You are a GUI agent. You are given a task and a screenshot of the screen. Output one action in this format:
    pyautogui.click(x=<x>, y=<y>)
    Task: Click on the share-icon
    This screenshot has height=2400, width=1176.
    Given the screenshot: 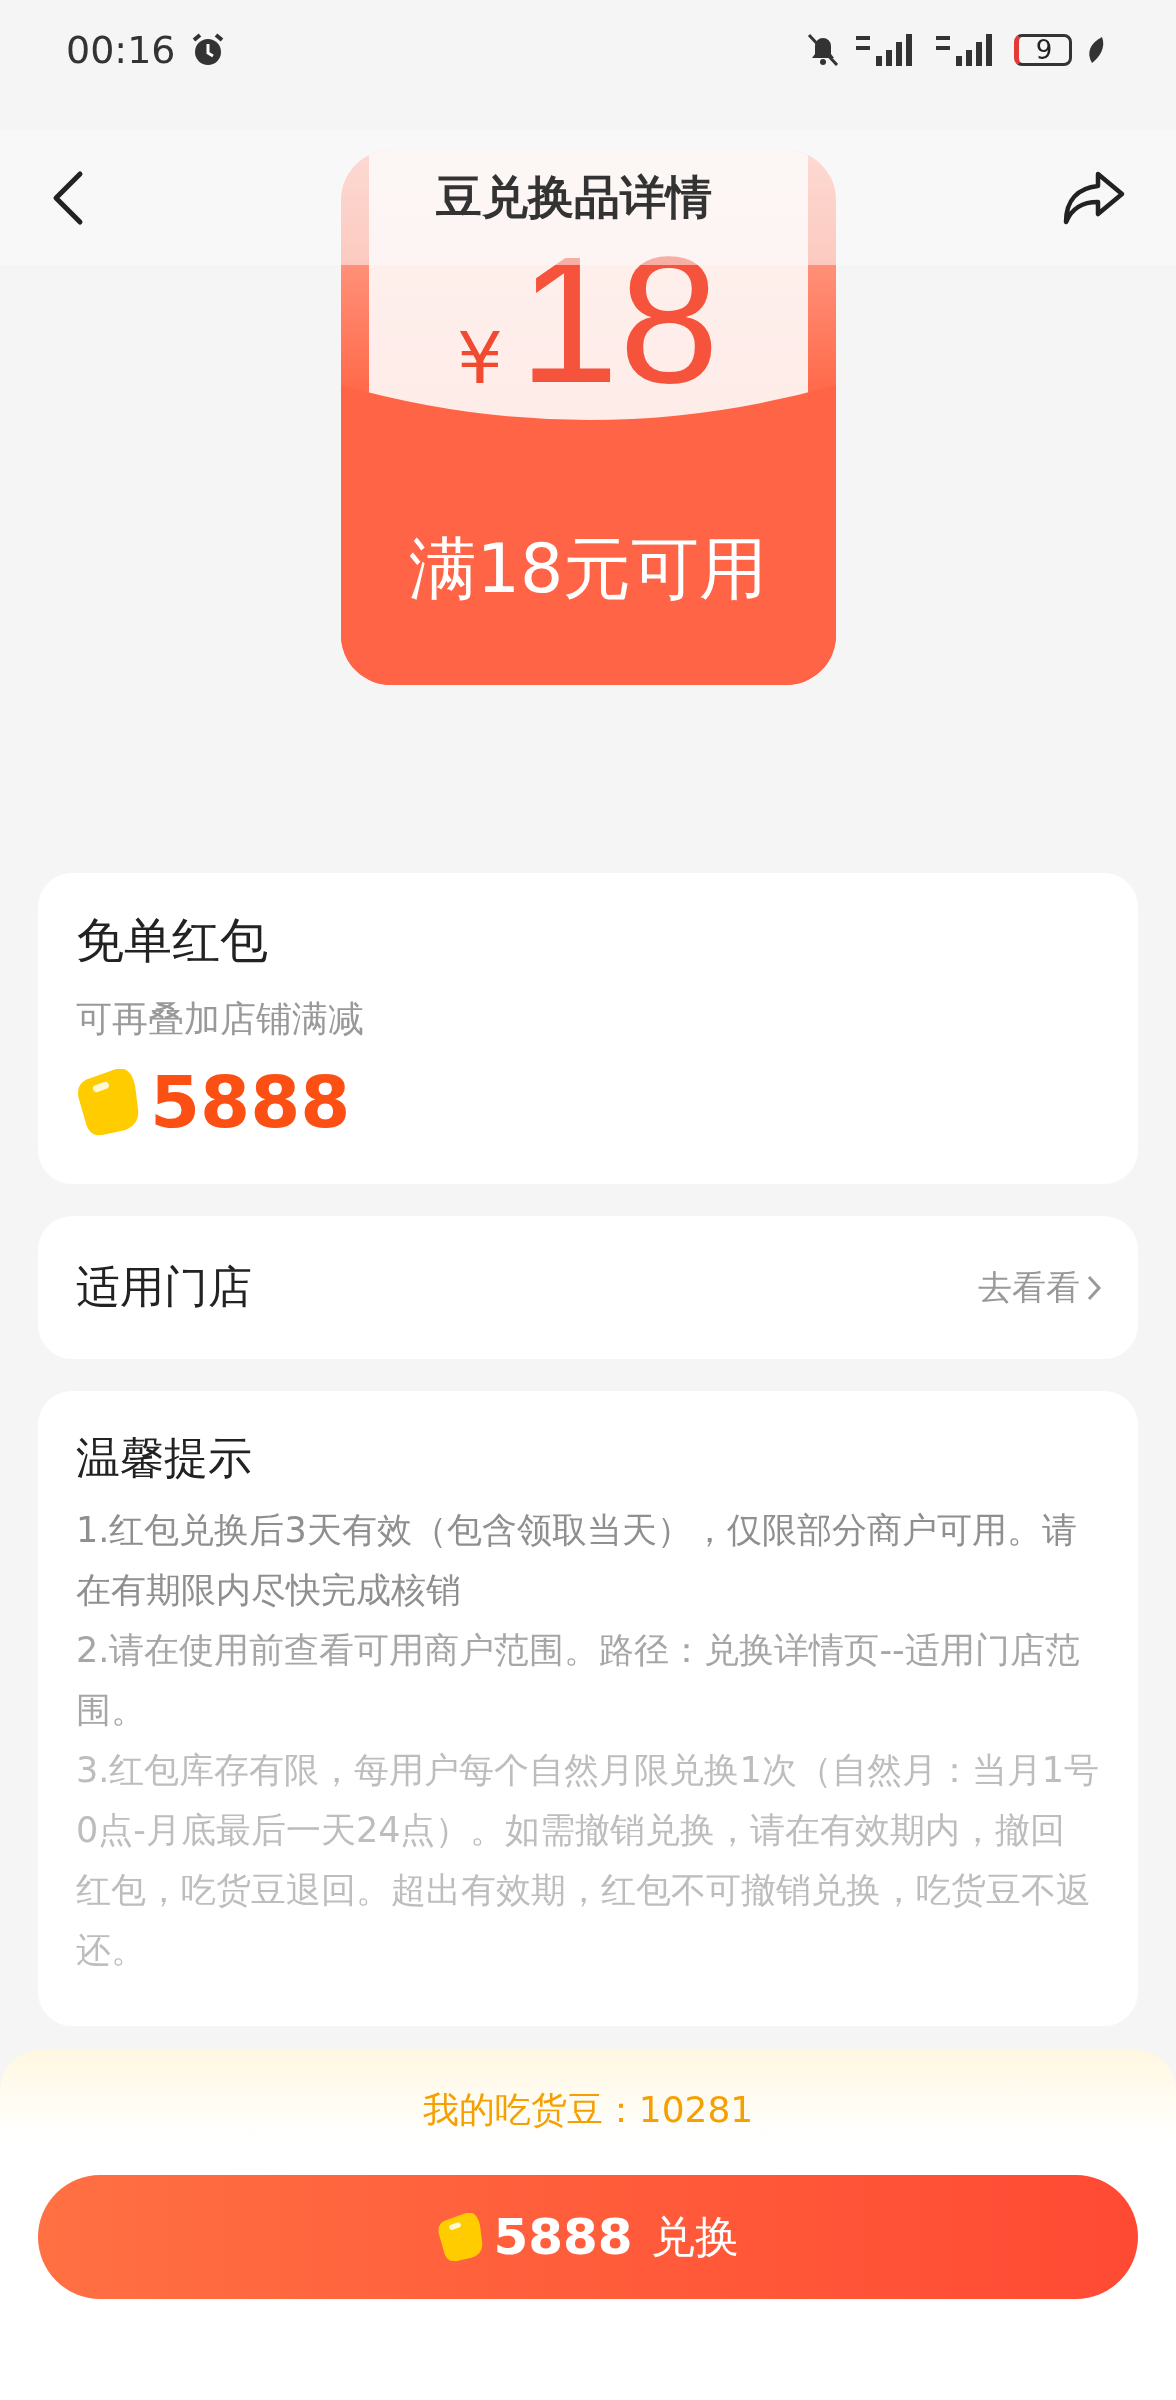 What is the action you would take?
    pyautogui.click(x=1094, y=197)
    